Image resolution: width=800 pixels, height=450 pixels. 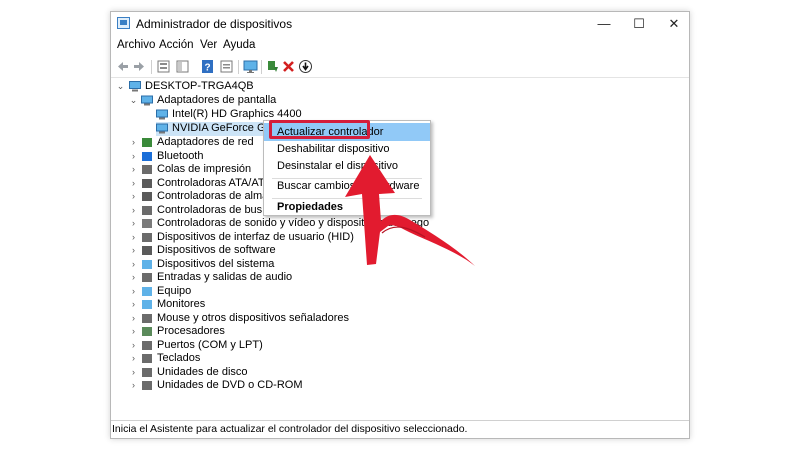 I want to click on port-icon, so click(x=147, y=345).